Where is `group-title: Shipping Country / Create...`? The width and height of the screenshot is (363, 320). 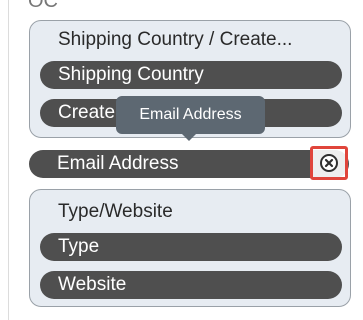
group-title: Shipping Country / Create... is located at coordinates (175, 39).